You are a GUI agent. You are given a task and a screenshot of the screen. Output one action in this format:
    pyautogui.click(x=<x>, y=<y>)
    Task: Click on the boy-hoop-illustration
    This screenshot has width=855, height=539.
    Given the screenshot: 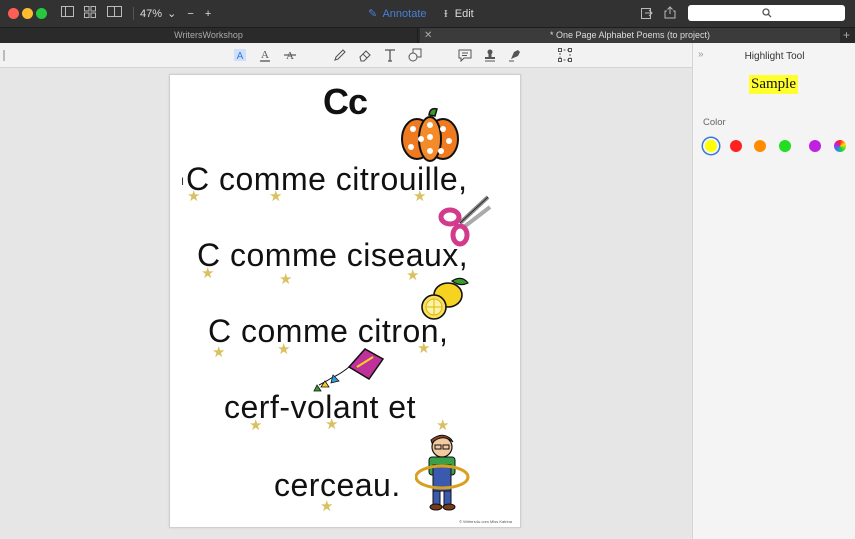 What is the action you would take?
    pyautogui.click(x=442, y=472)
    